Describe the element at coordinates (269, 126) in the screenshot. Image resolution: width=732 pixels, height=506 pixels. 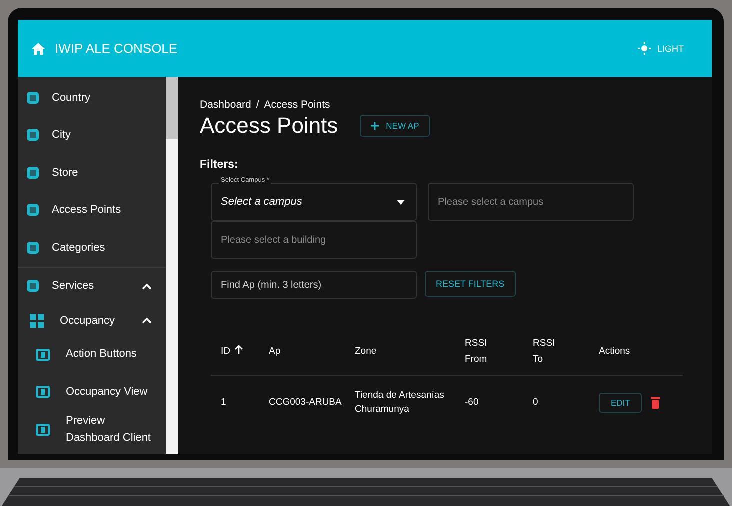
I see `page-title: Access Points` at that location.